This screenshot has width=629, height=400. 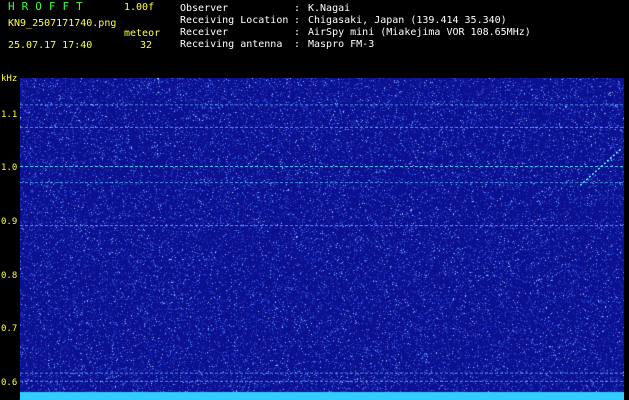 I want to click on mode-label: meteor, so click(x=142, y=33).